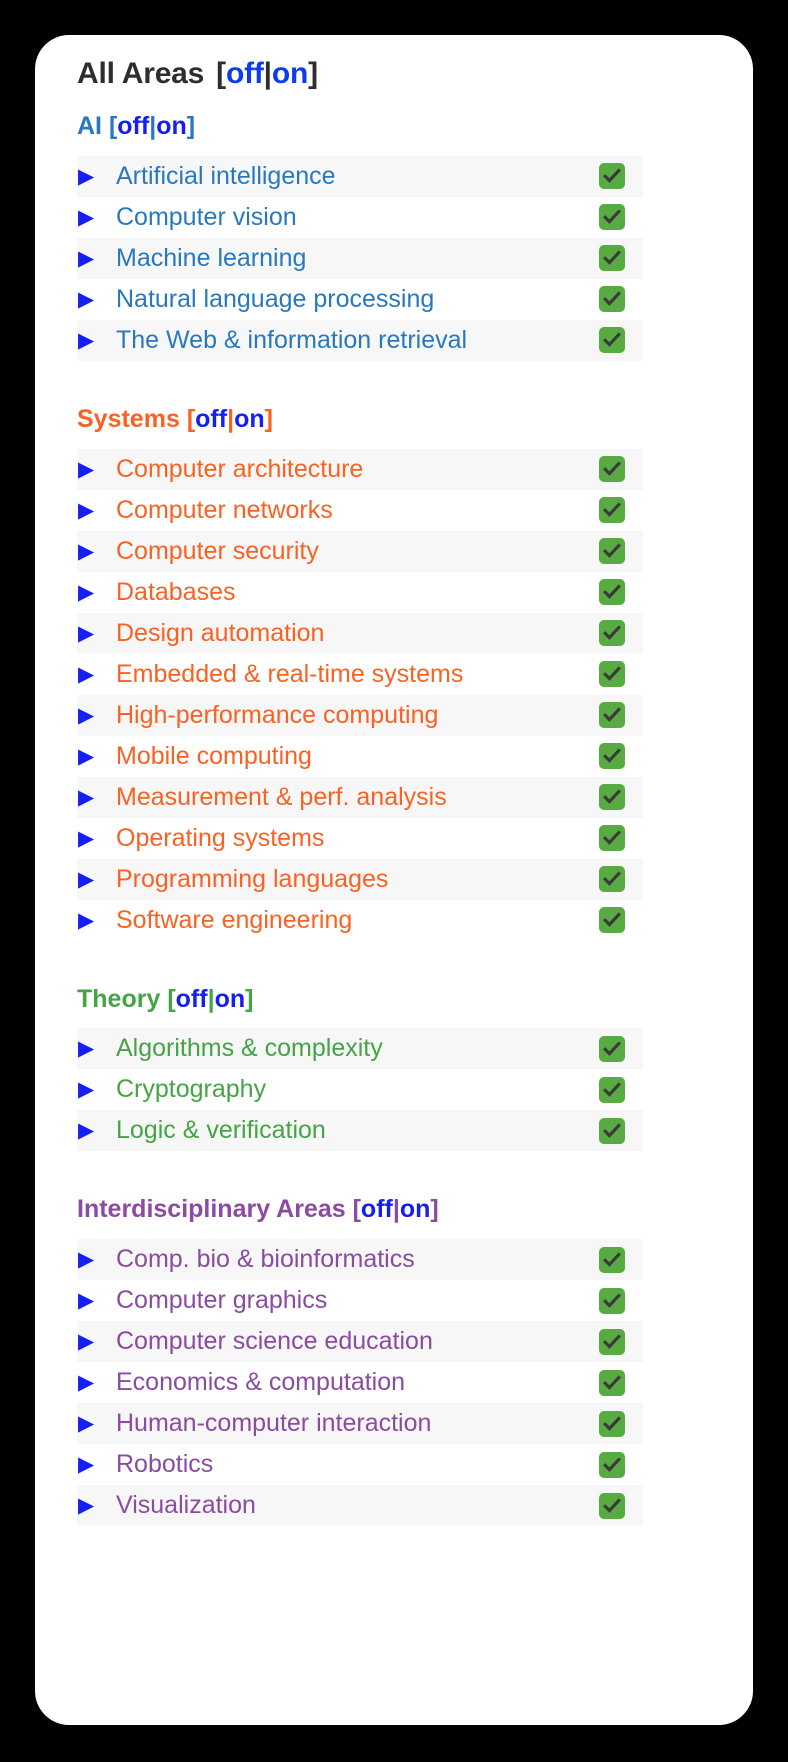  I want to click on area-row: ▶ Computer networks, so click(360, 510).